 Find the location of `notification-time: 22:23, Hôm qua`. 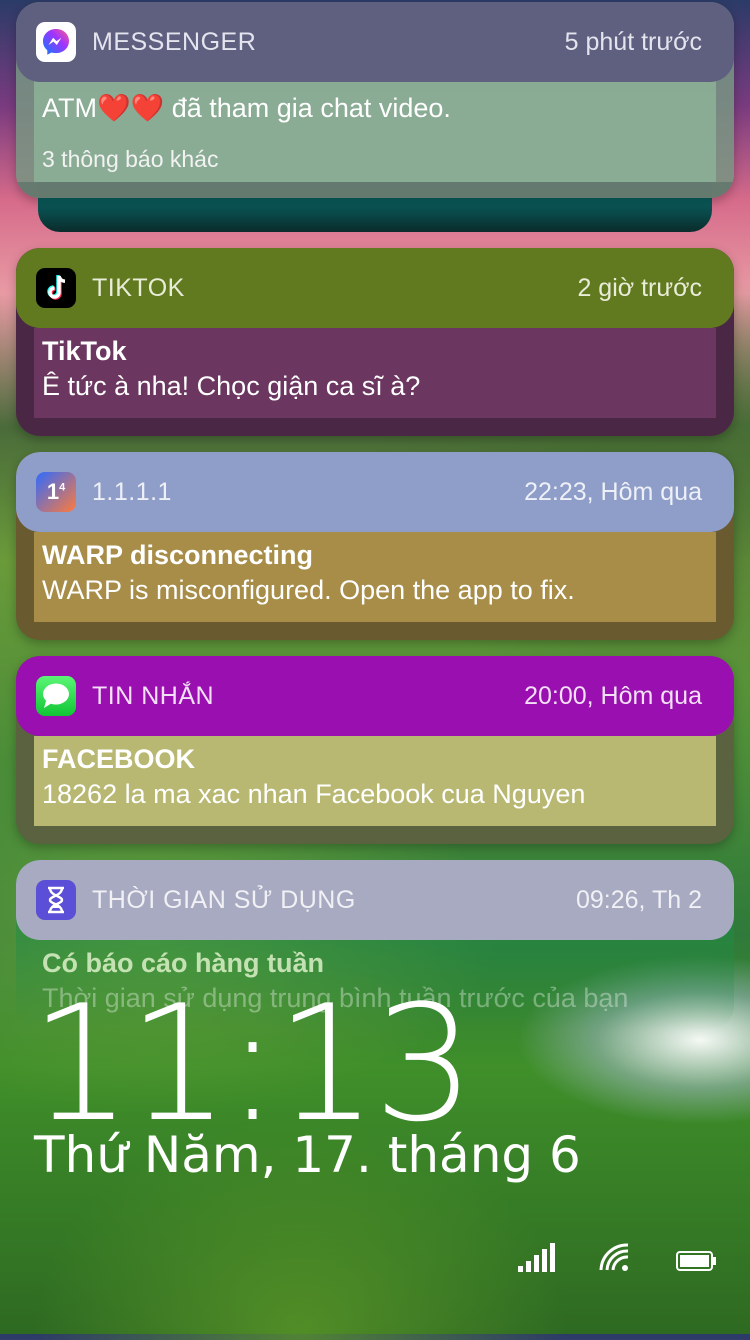

notification-time: 22:23, Hôm qua is located at coordinates (613, 491).